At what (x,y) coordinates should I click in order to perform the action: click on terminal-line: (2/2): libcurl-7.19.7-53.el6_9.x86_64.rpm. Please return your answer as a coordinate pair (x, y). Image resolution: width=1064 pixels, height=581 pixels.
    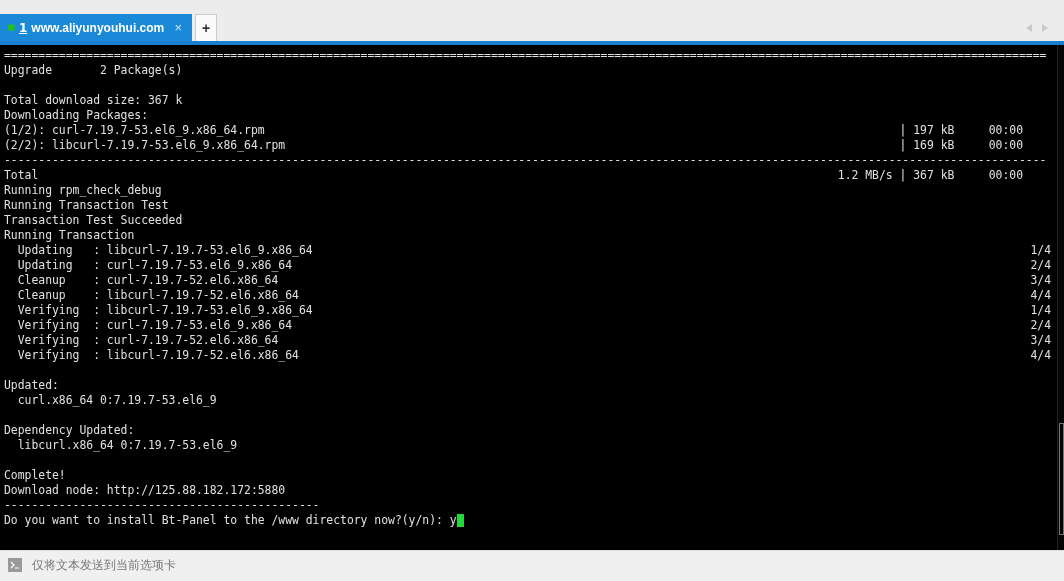
    Looking at the image, I should click on (145, 145).